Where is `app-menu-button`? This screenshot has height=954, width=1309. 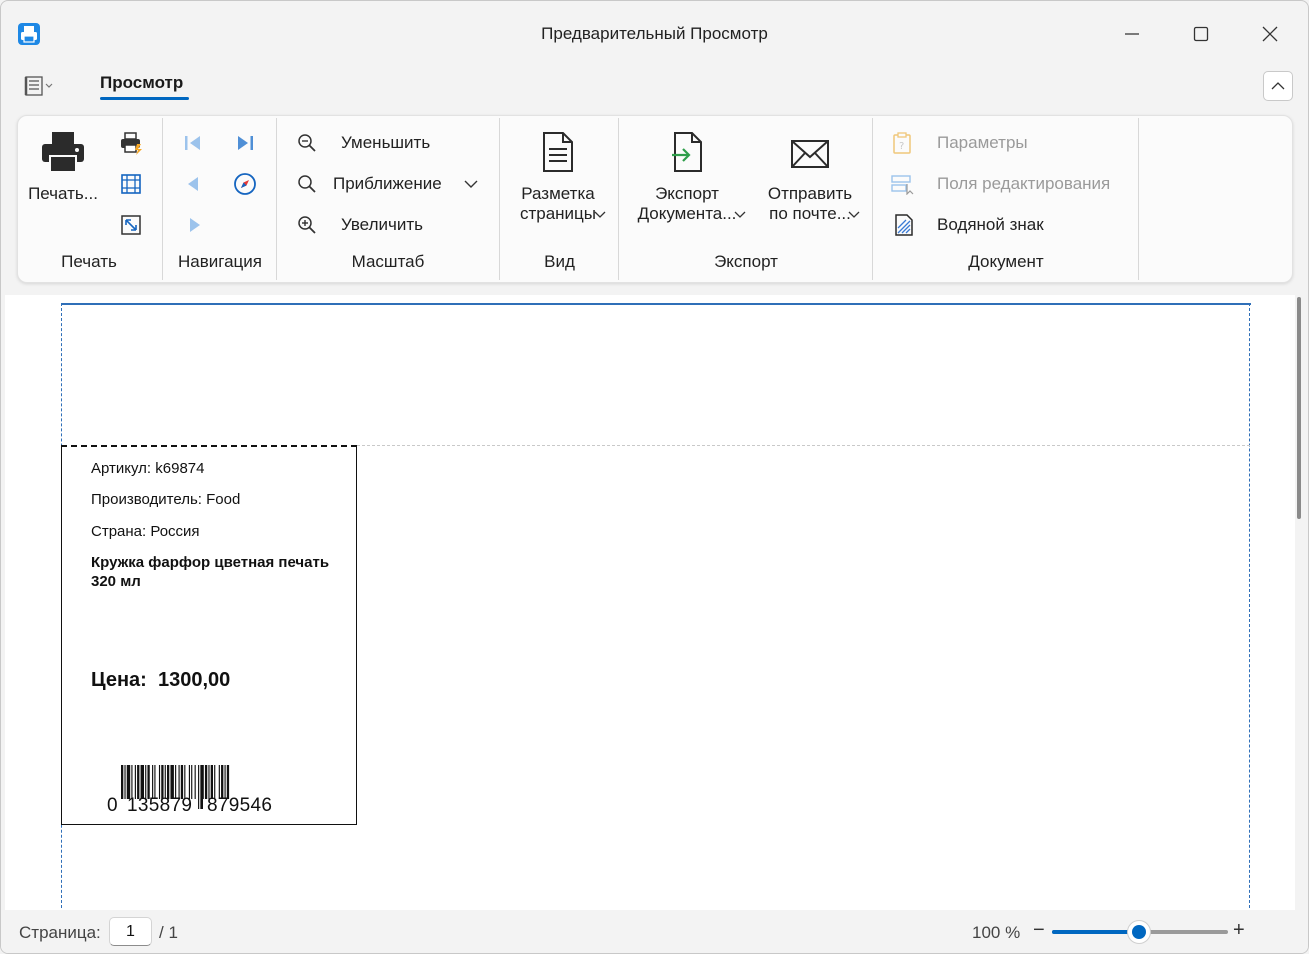 app-menu-button is located at coordinates (41, 86).